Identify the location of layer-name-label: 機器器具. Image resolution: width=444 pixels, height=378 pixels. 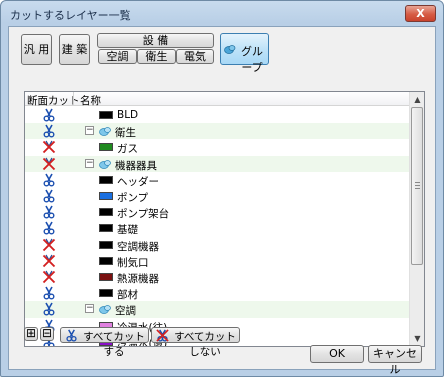
(136, 165).